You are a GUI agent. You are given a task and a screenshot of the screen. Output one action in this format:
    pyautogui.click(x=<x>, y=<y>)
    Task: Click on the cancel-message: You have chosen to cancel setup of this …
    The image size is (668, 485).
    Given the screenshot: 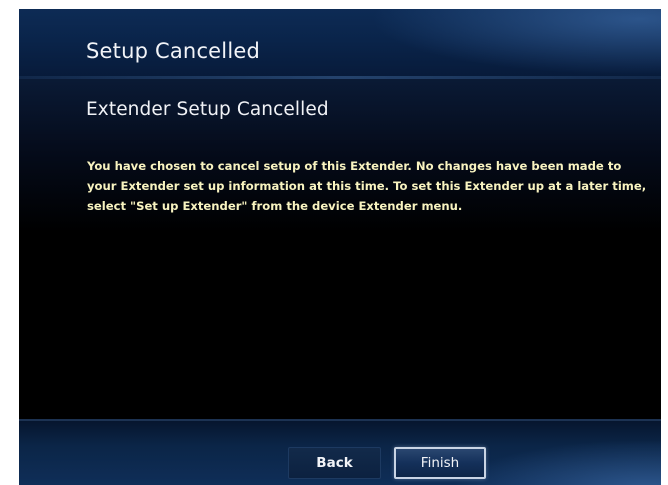 What is the action you would take?
    pyautogui.click(x=367, y=186)
    